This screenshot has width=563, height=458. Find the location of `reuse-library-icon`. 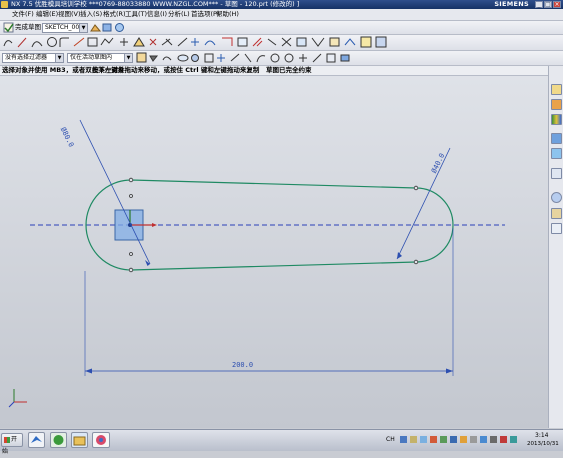

reuse-library-icon is located at coordinates (556, 138).